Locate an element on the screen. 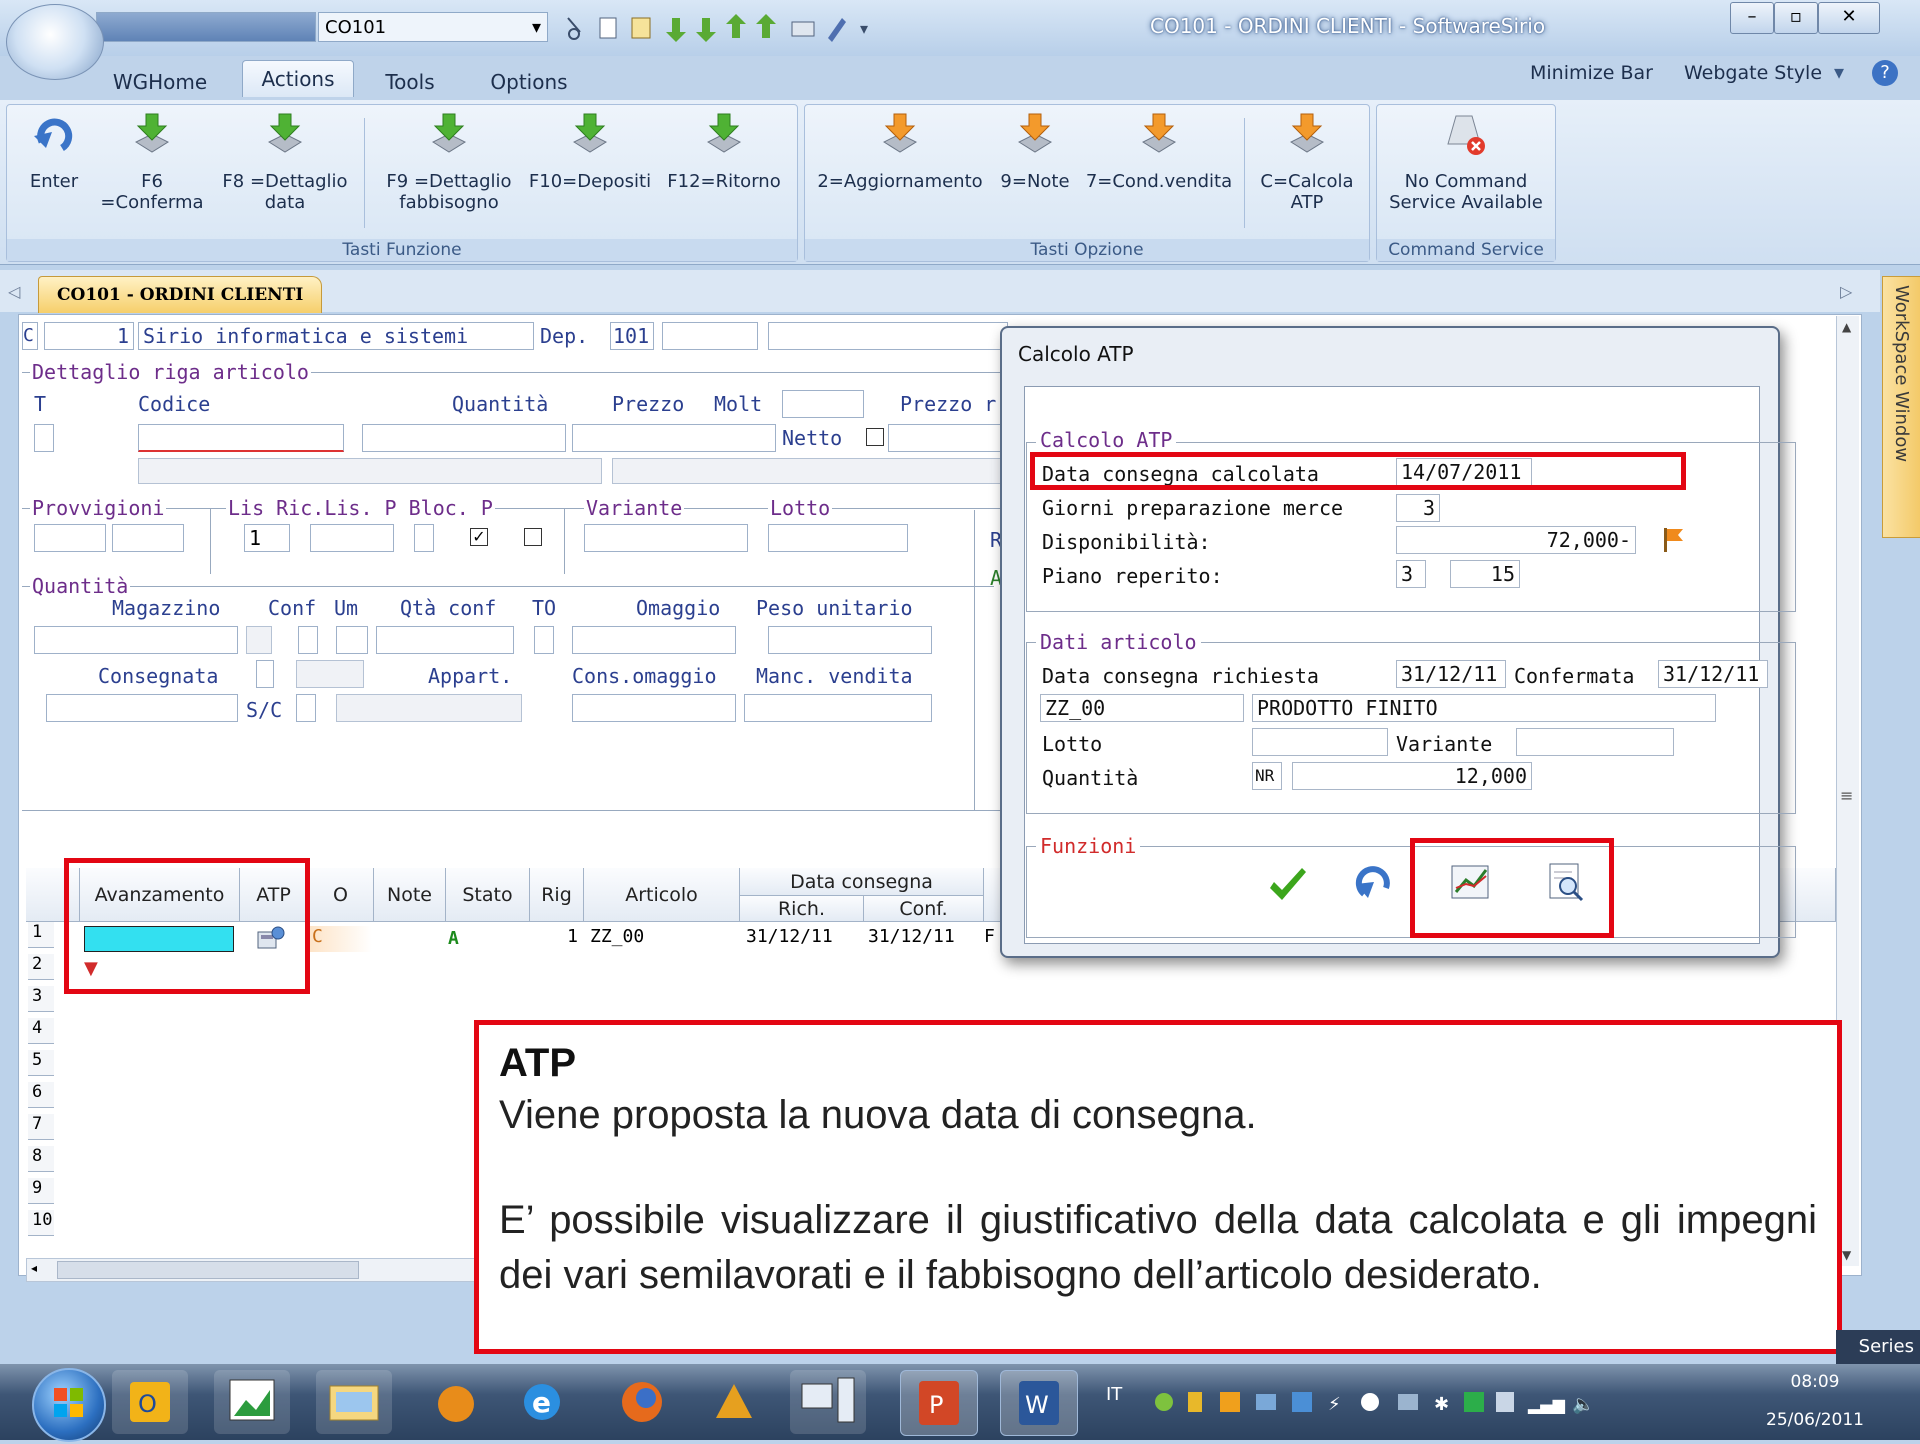 Image resolution: width=1920 pixels, height=1444 pixels. row-number: 4 is located at coordinates (41, 1031).